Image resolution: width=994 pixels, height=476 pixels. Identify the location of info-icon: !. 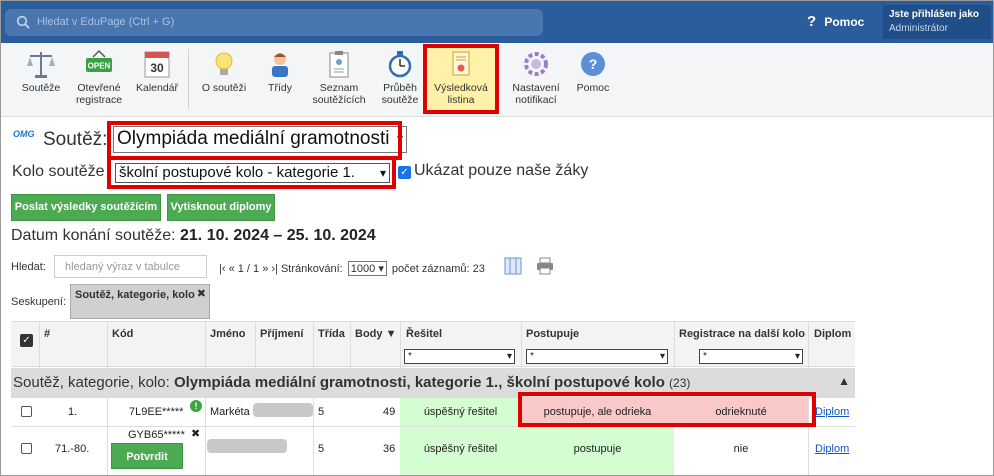
(196, 406).